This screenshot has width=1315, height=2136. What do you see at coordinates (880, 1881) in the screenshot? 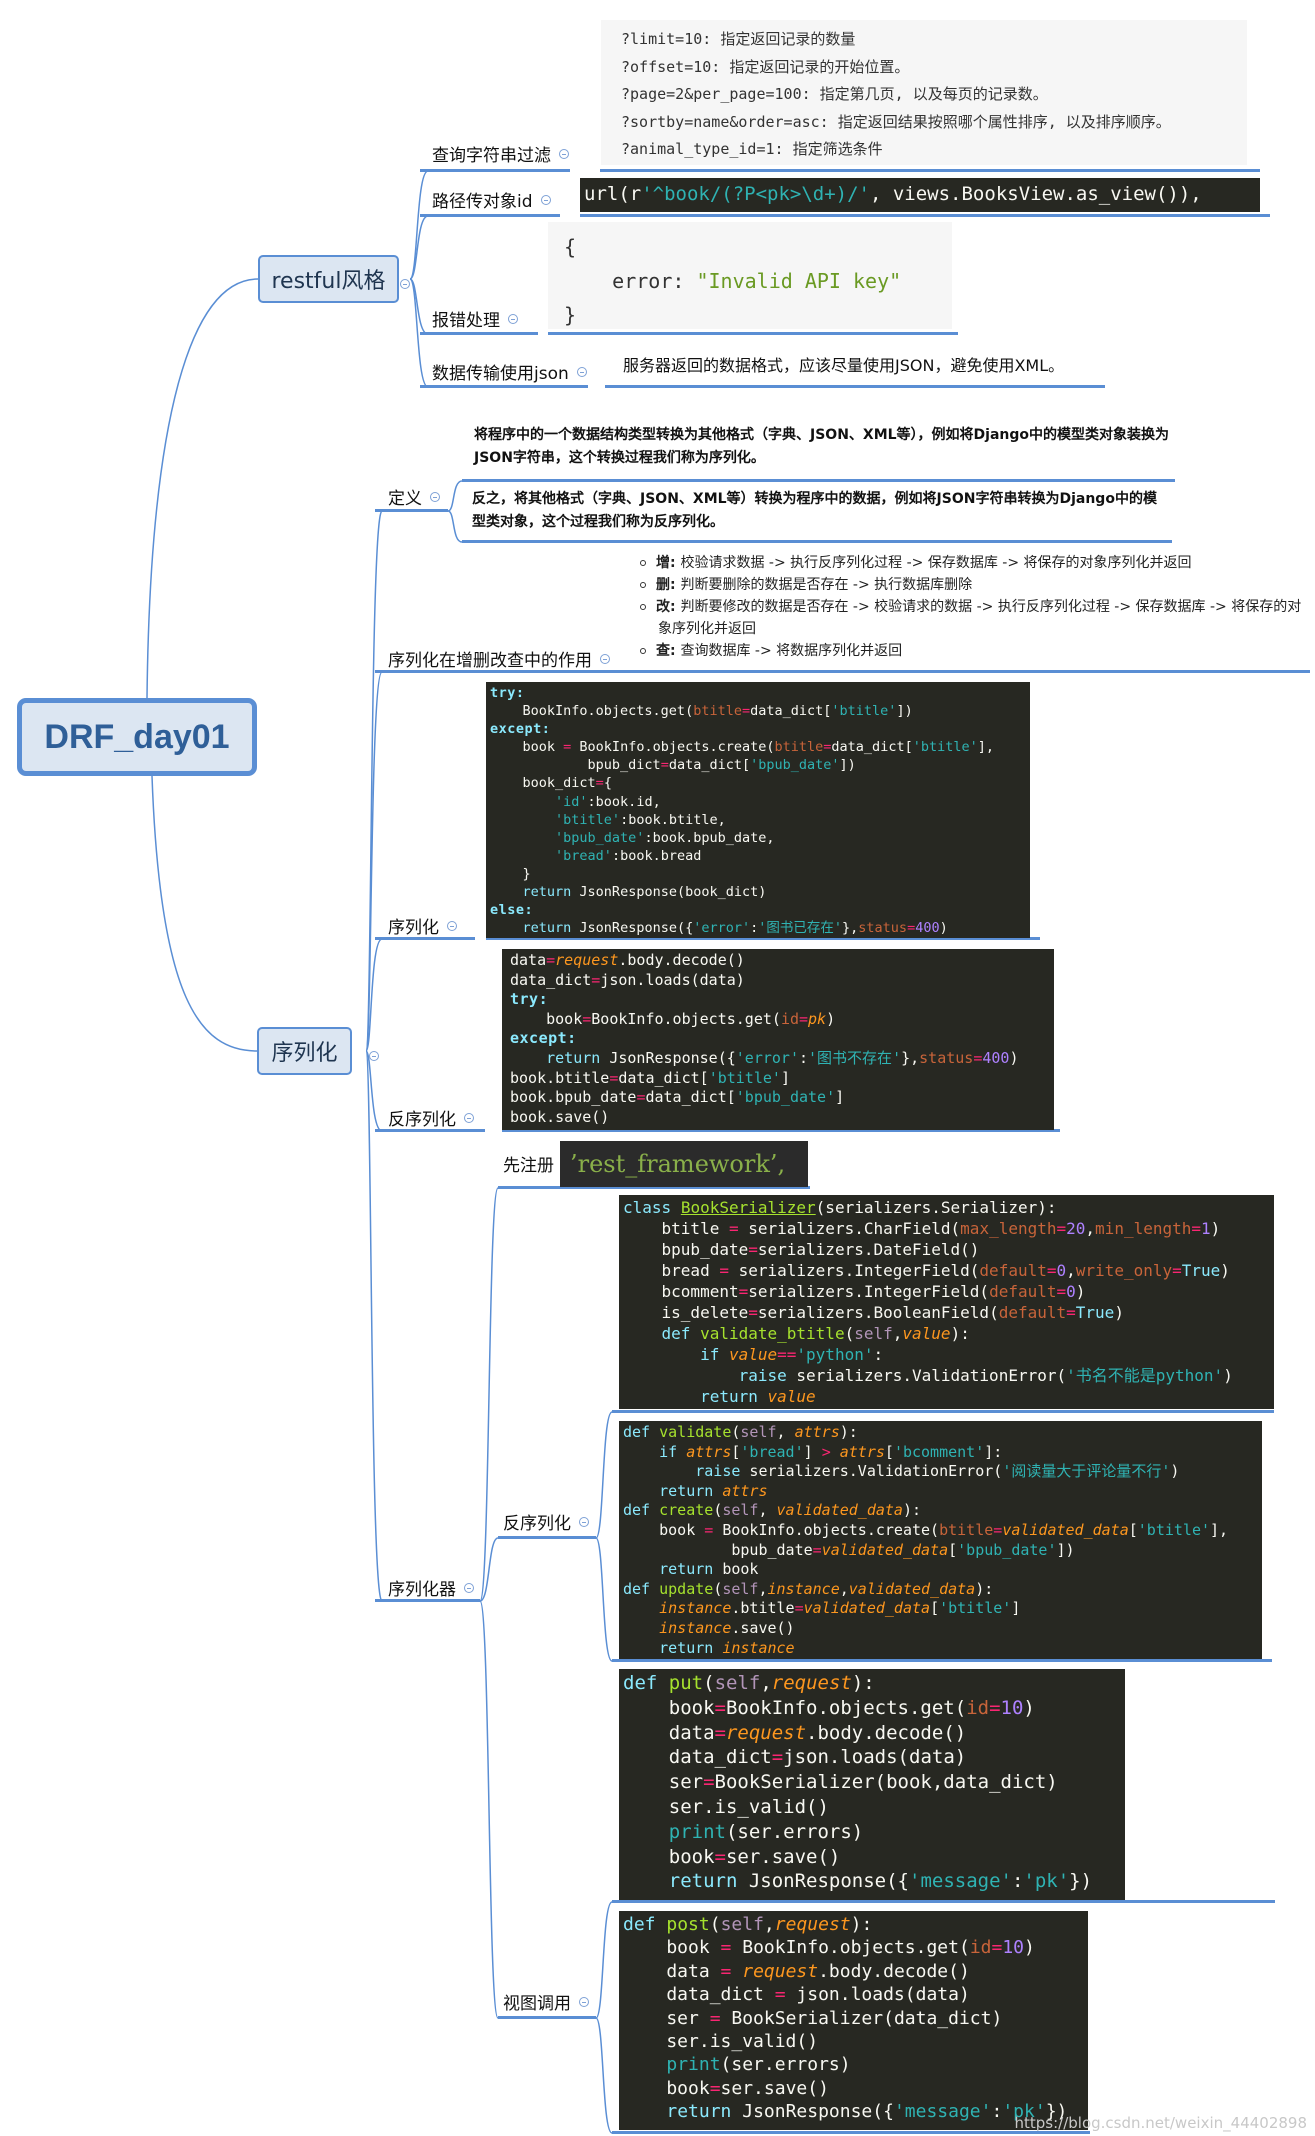
I see `code-line: return JsonResponse({'message':'pk'})` at bounding box center [880, 1881].